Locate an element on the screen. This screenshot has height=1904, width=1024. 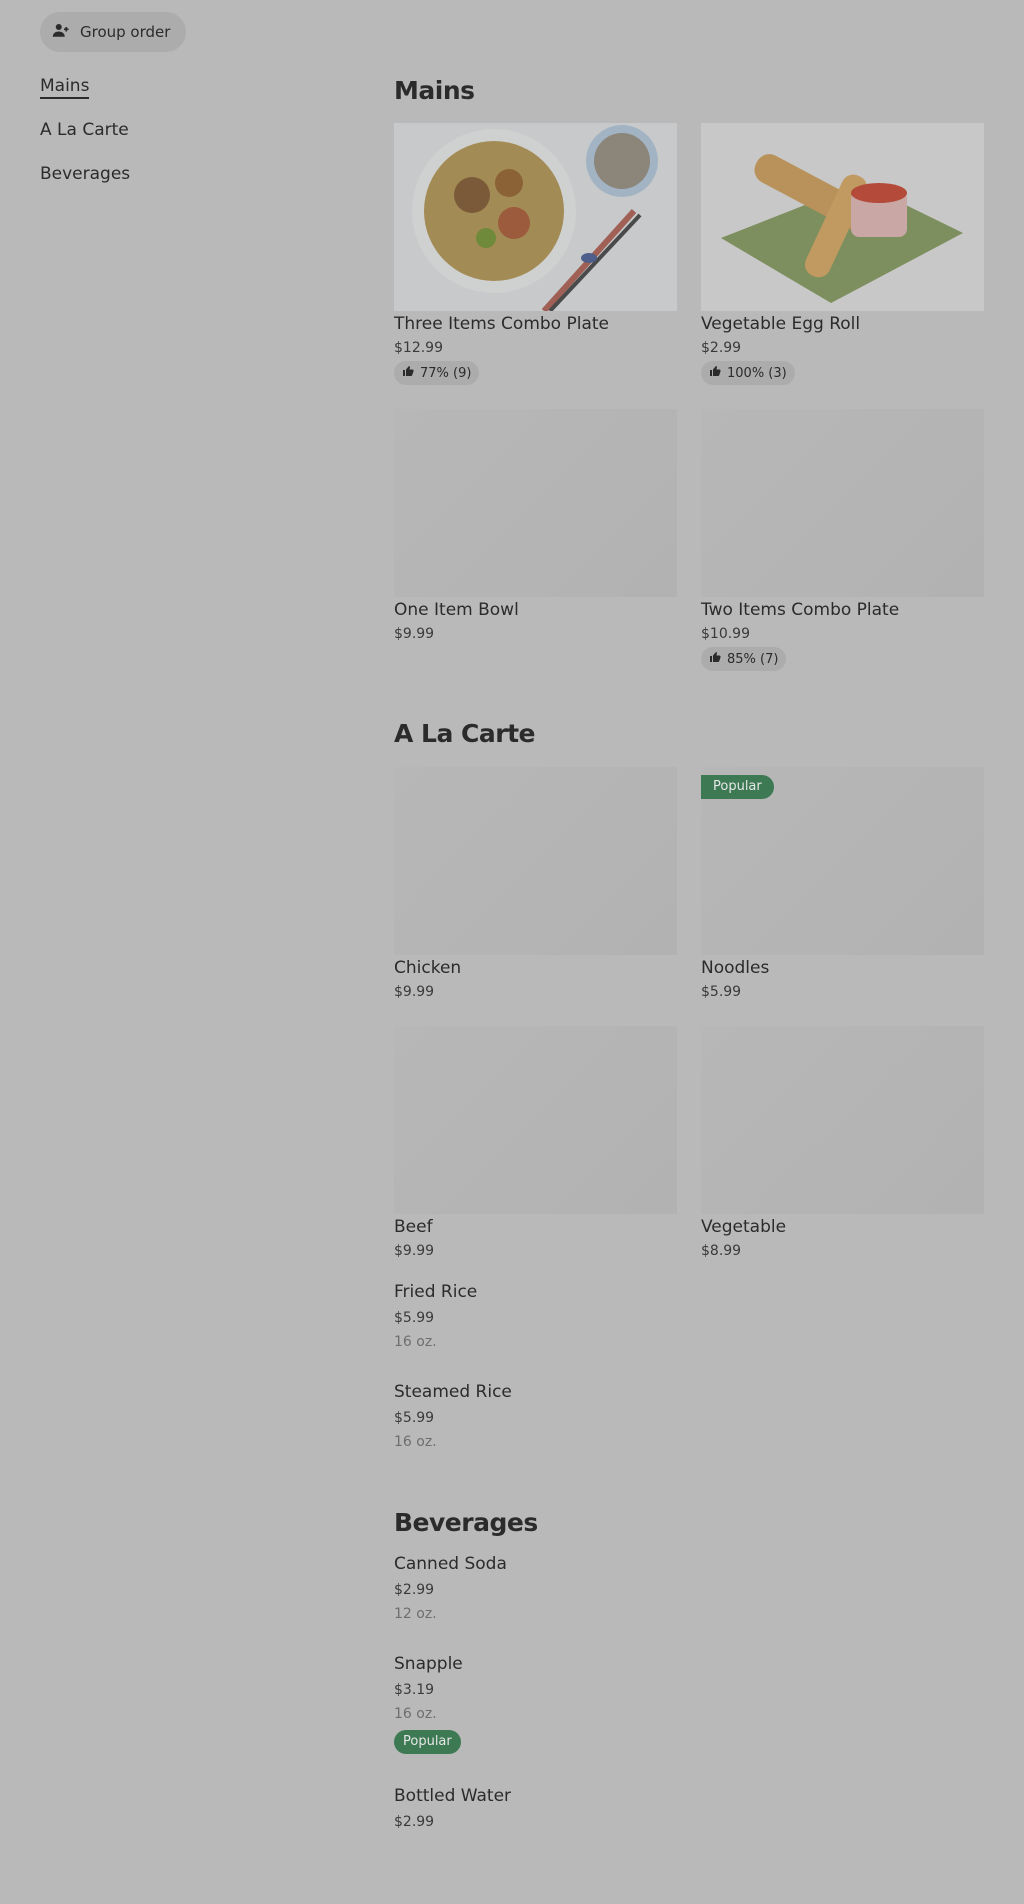
rating-badge: 85% (7) is located at coordinates (744, 659).